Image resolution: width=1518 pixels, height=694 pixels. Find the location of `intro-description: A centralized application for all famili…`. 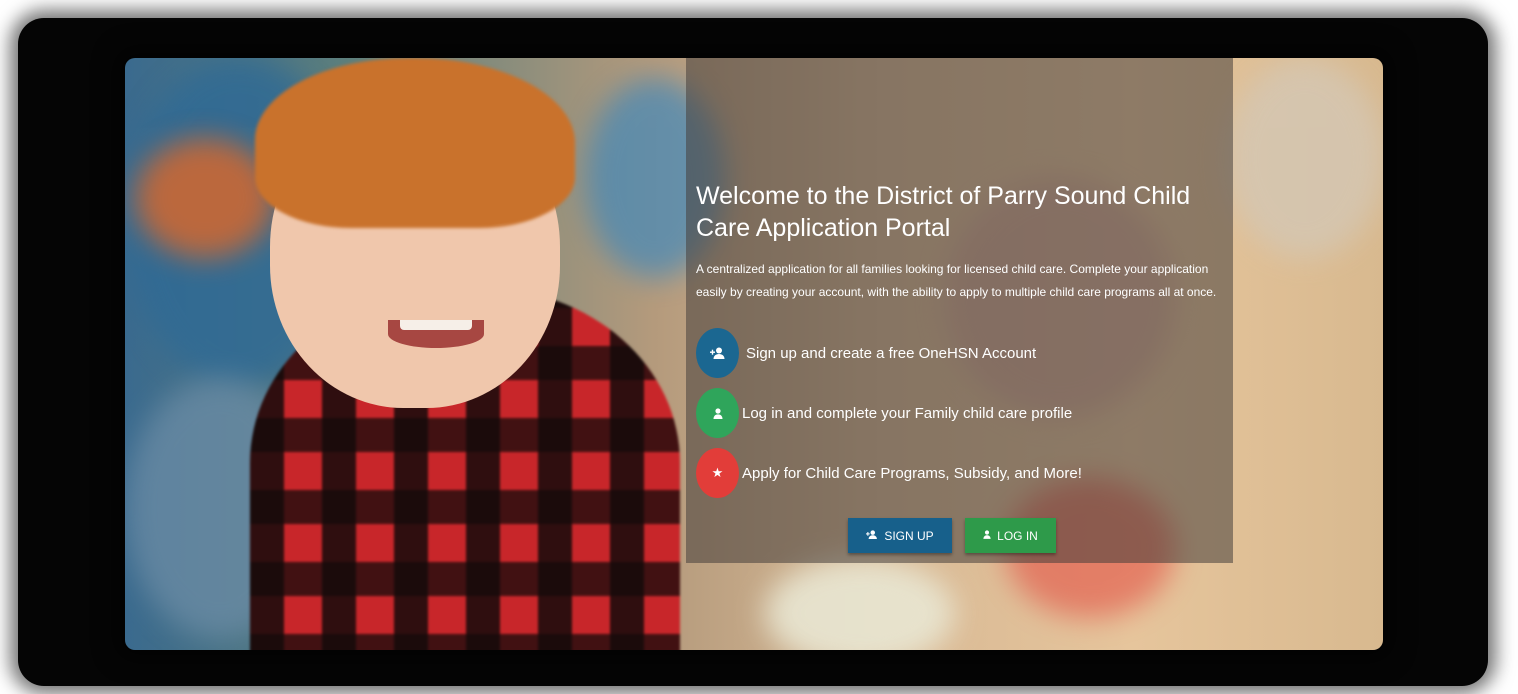

intro-description: A centralized application for all famili… is located at coordinates (956, 280).